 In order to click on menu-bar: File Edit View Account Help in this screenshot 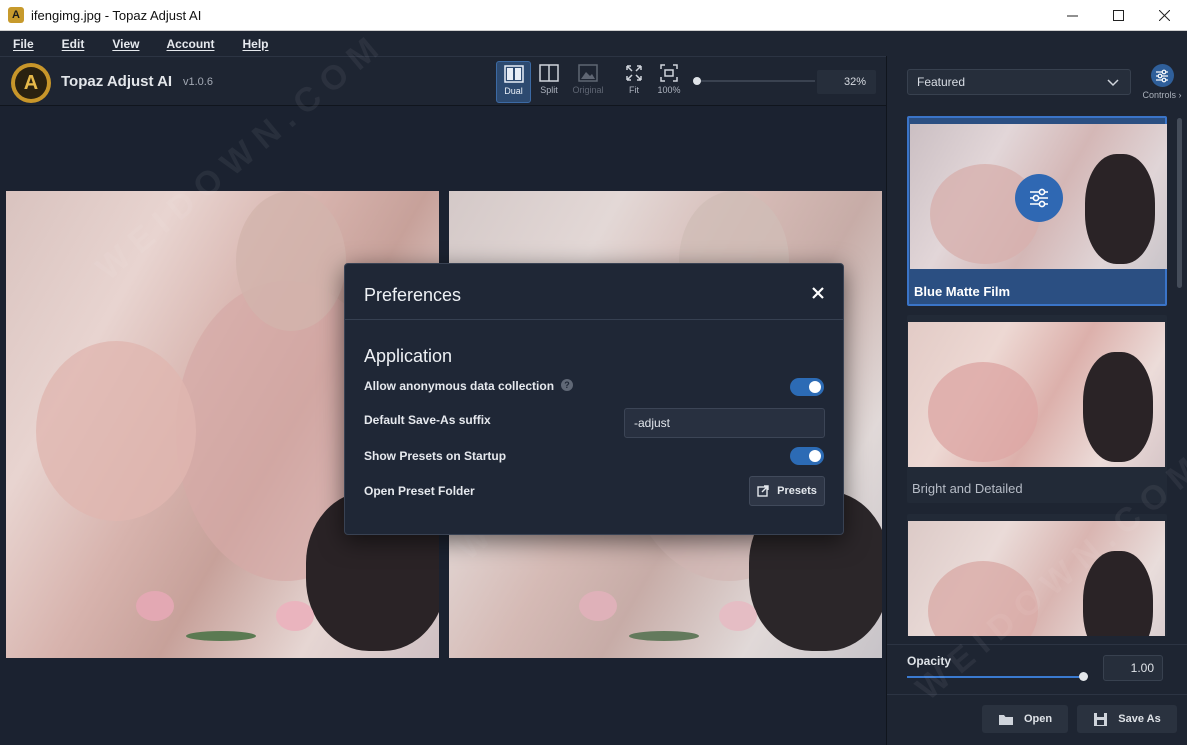, I will do `click(593, 43)`.